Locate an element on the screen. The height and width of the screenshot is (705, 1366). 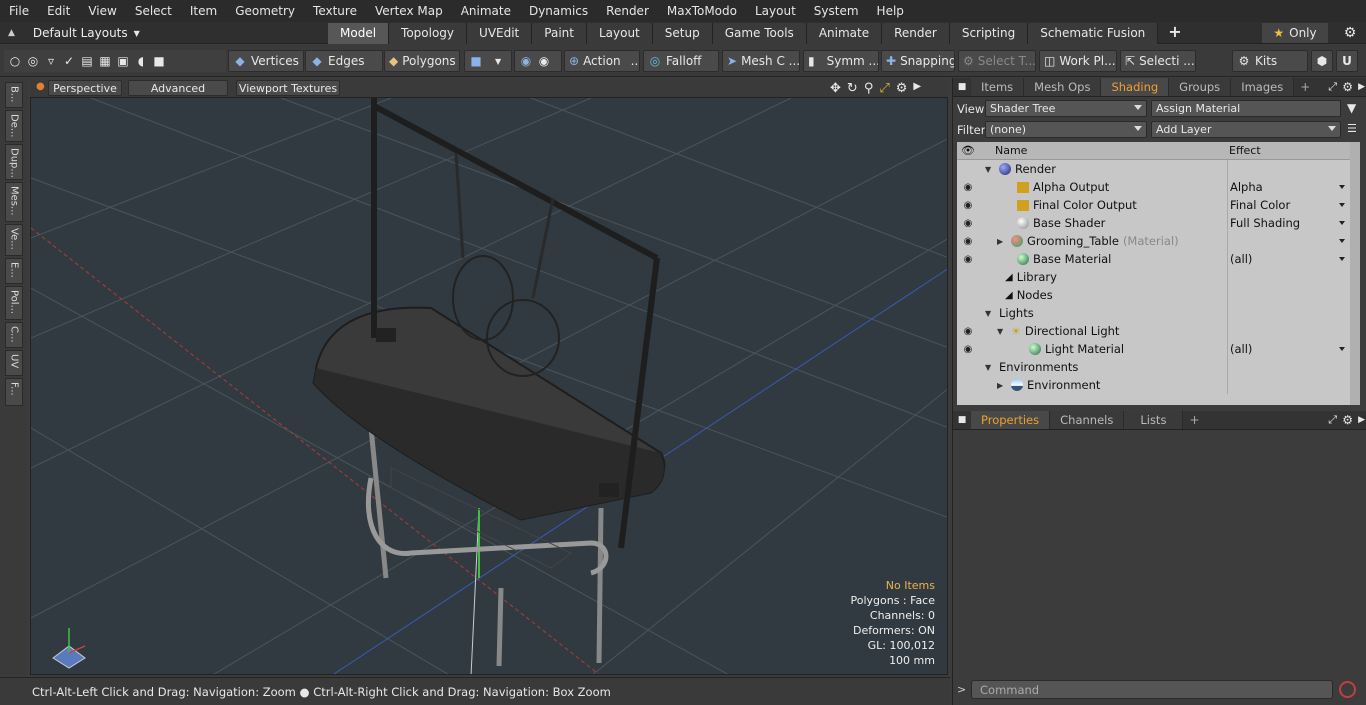
tree-row-alpha-output: ◉ Alpha Output Alpha is located at coordinates (1153, 187).